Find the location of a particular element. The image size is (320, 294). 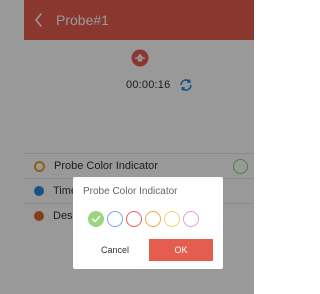

check-icon is located at coordinates (96, 219).